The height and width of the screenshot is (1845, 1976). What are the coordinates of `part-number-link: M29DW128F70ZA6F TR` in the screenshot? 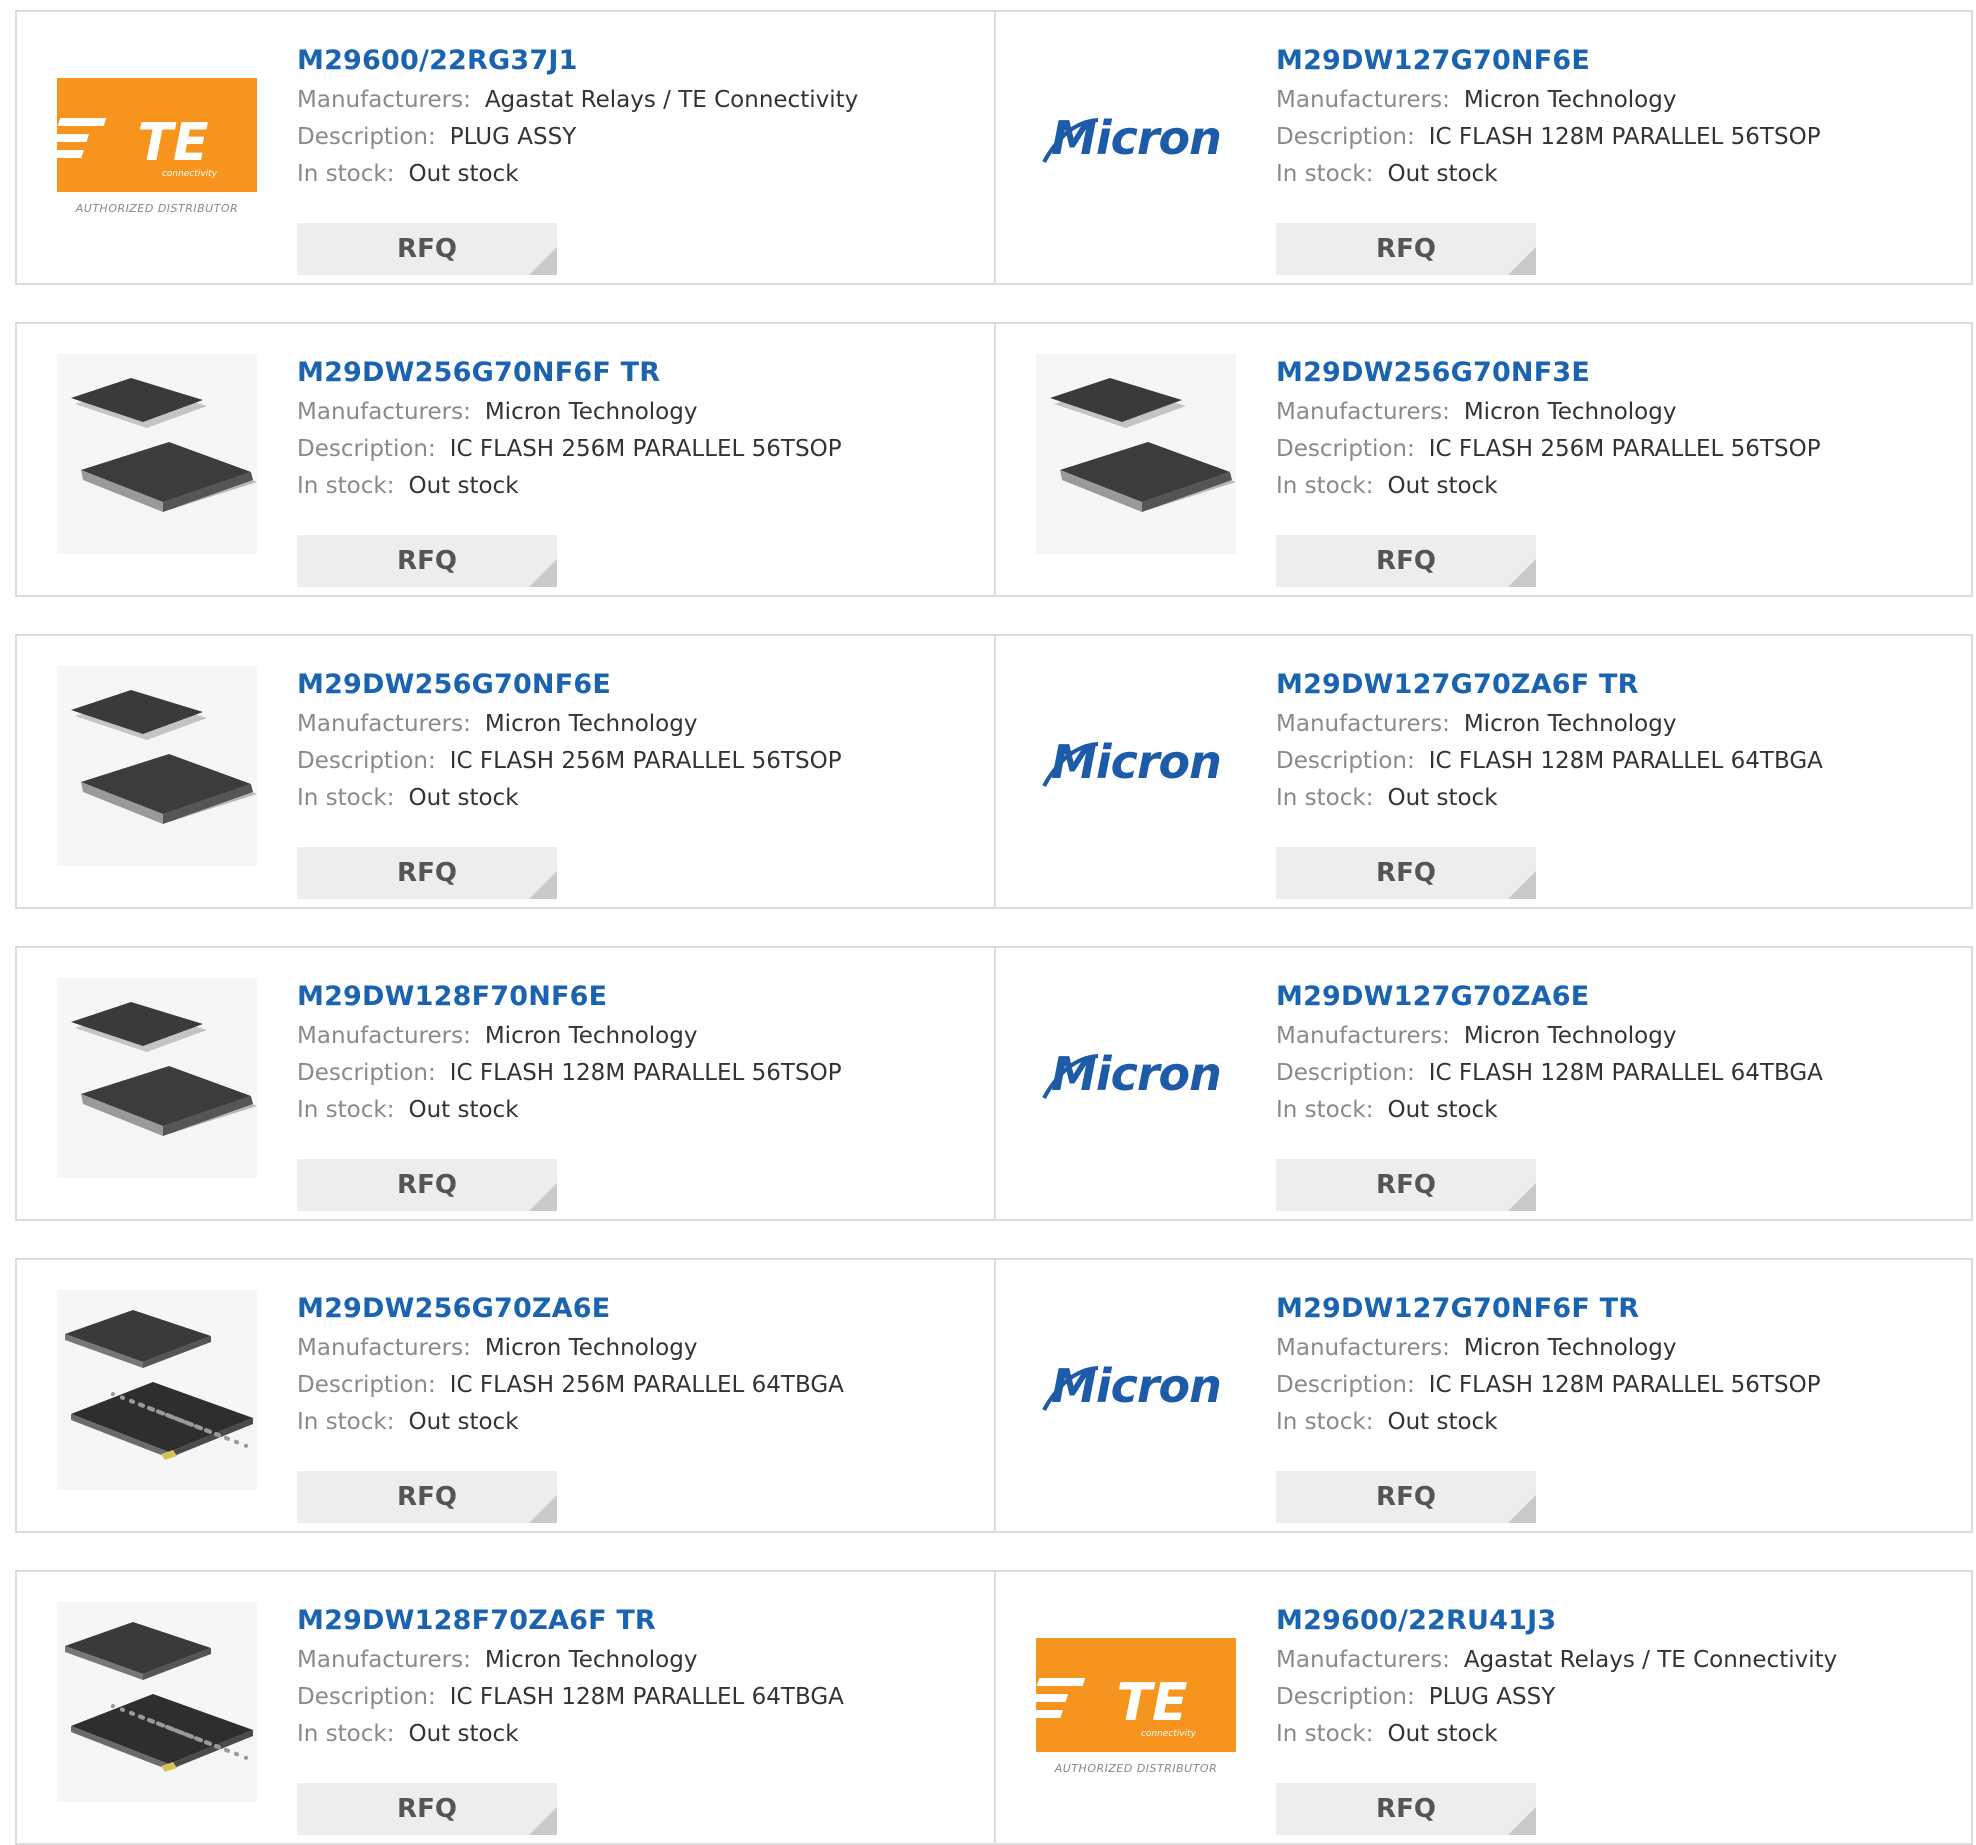 It's located at (640, 1622).